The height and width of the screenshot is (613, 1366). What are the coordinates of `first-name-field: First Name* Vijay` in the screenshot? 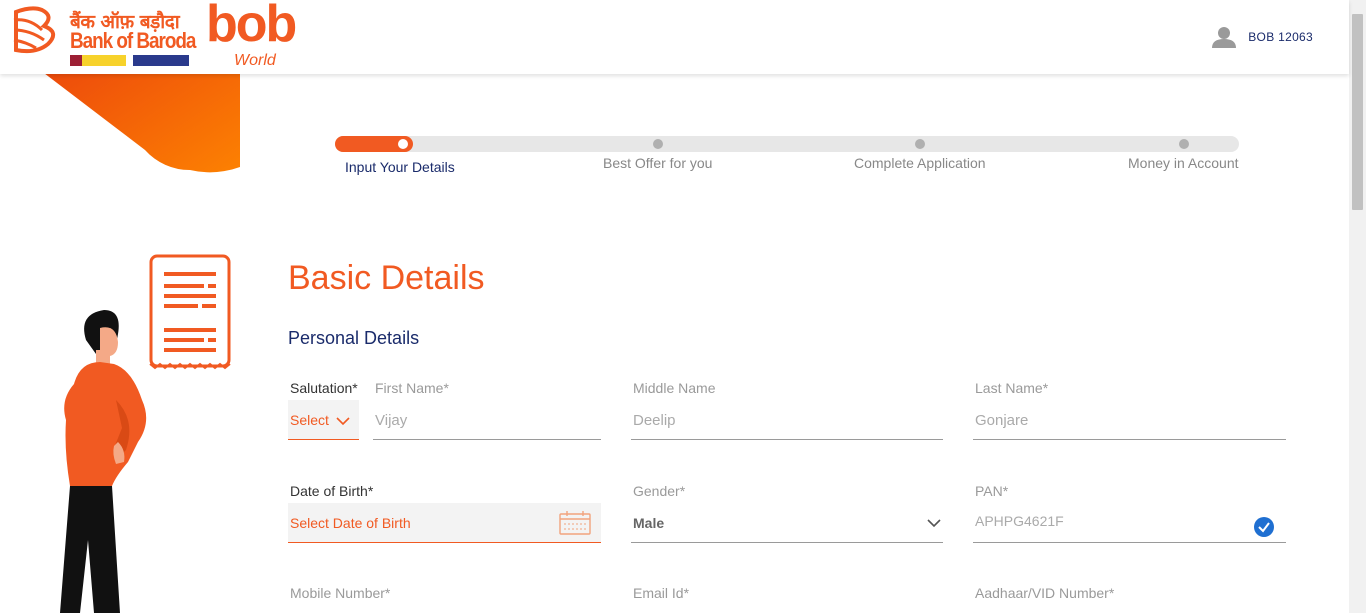 It's located at (487, 411).